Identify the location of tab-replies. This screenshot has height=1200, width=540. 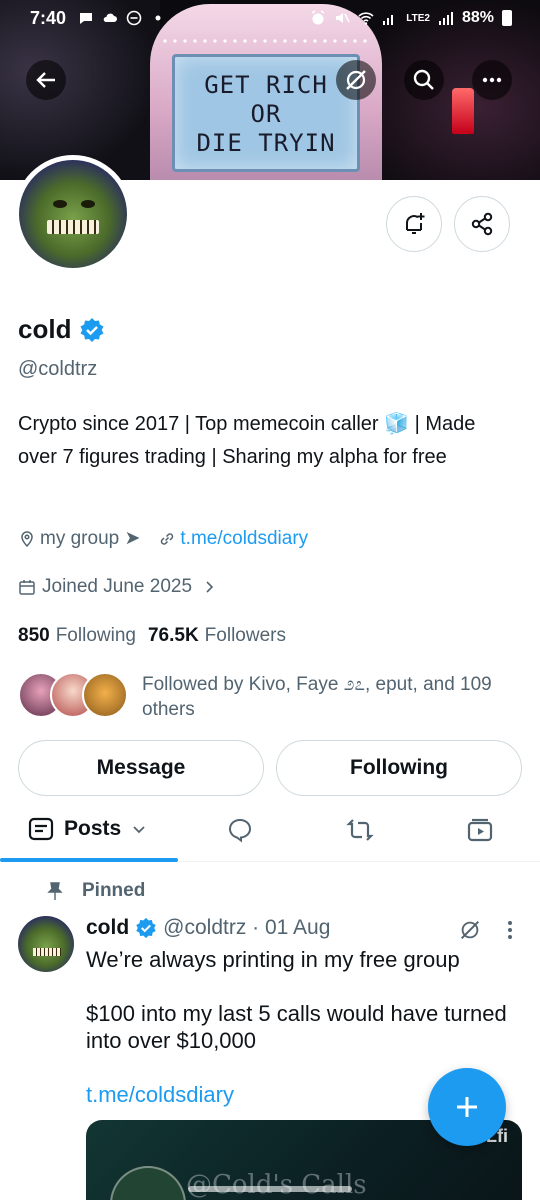
(240, 830).